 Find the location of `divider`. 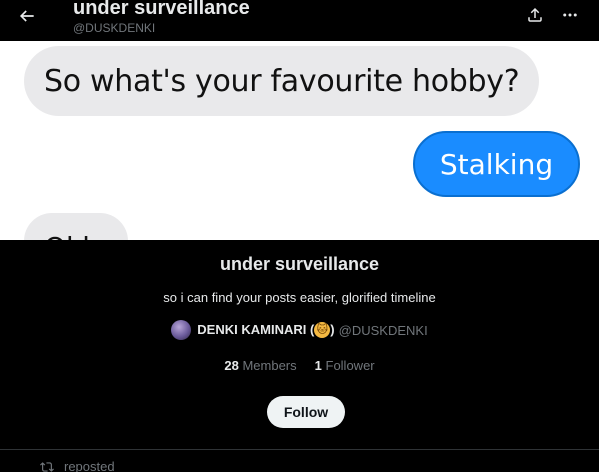

divider is located at coordinates (299, 449).